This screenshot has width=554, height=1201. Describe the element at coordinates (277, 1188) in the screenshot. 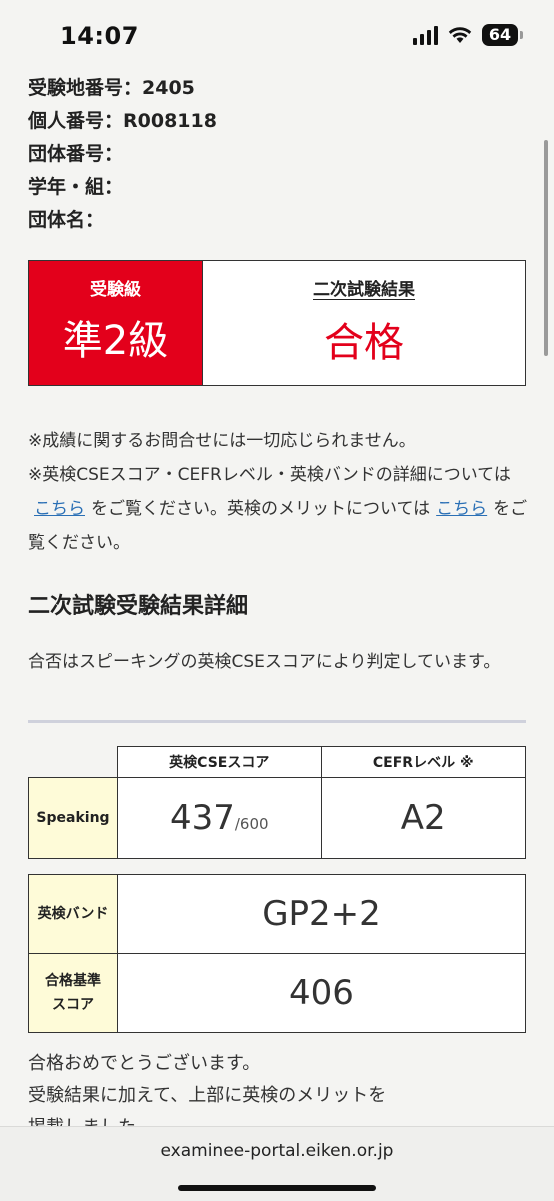

I see `home-indicator` at that location.